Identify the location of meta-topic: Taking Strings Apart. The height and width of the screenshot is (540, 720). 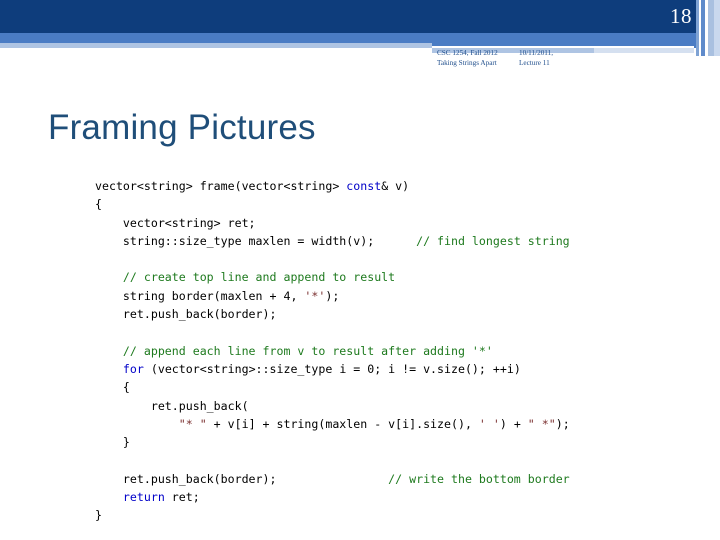
(467, 62).